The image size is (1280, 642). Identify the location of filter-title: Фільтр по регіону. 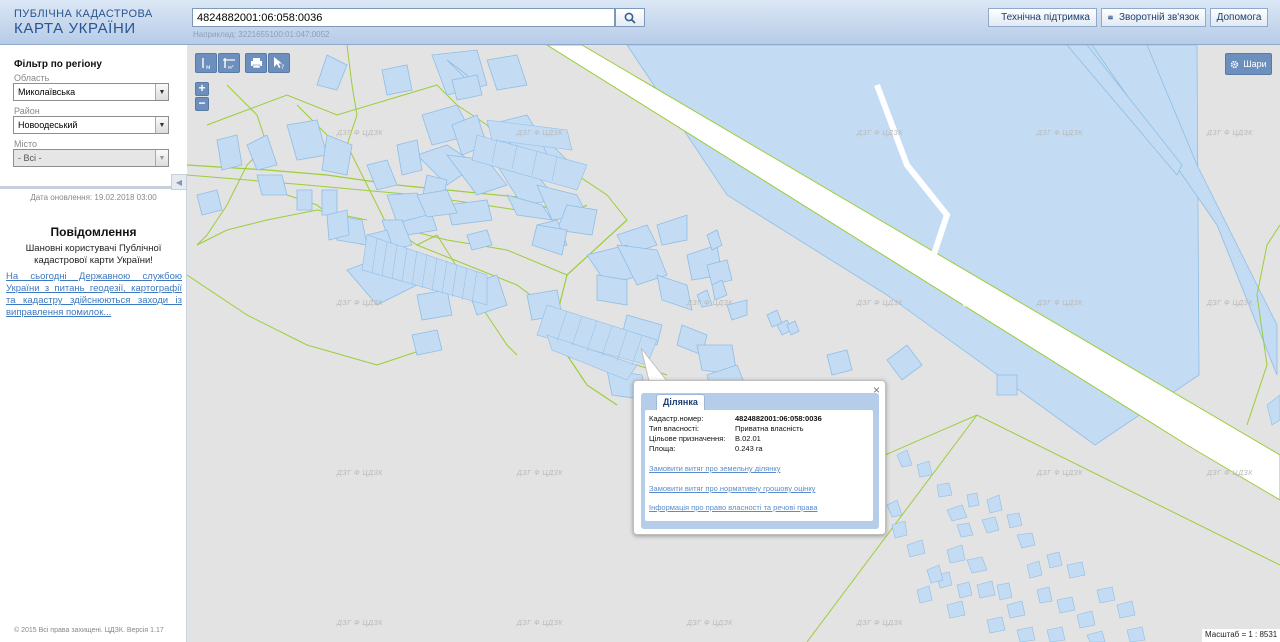
(58, 64).